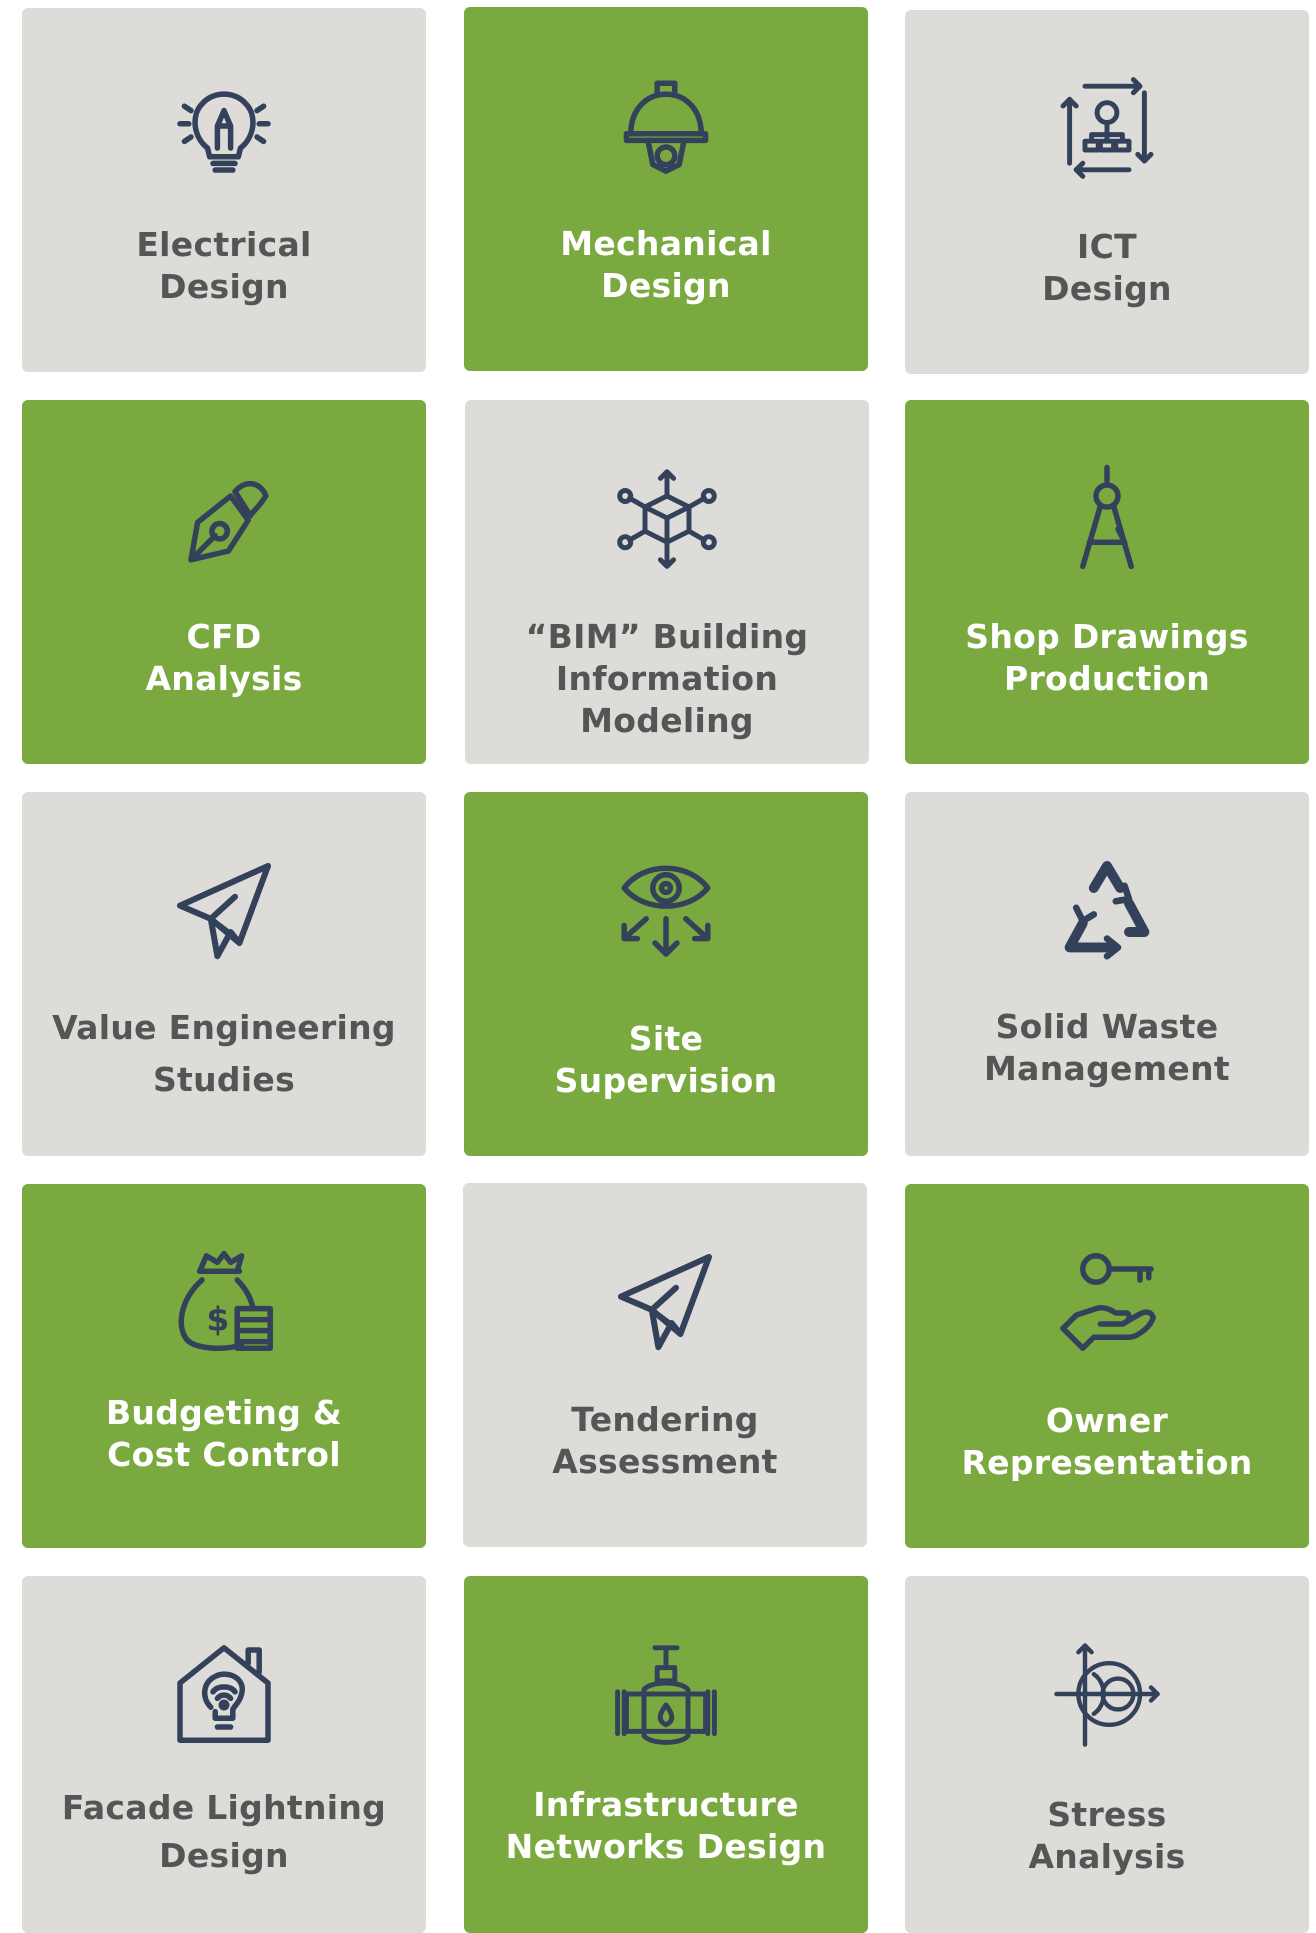 This screenshot has width=1316, height=1933. What do you see at coordinates (666, 1059) in the screenshot?
I see `tile-label: Site Supervision` at bounding box center [666, 1059].